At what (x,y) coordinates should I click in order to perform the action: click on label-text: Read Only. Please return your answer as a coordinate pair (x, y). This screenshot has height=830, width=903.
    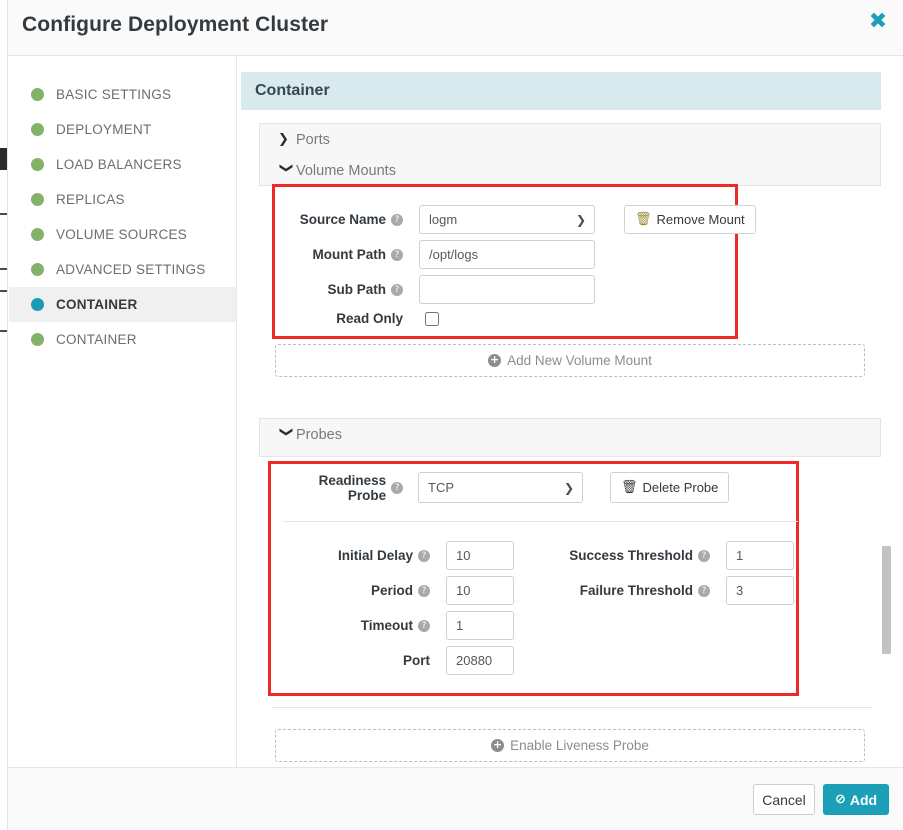
    Looking at the image, I should click on (369, 318).